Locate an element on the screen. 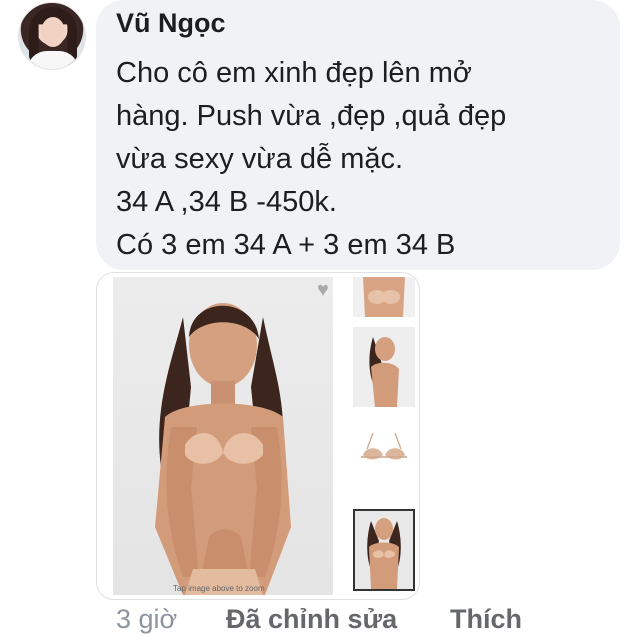  comment-author: Vũ Ngọc is located at coordinates (171, 23).